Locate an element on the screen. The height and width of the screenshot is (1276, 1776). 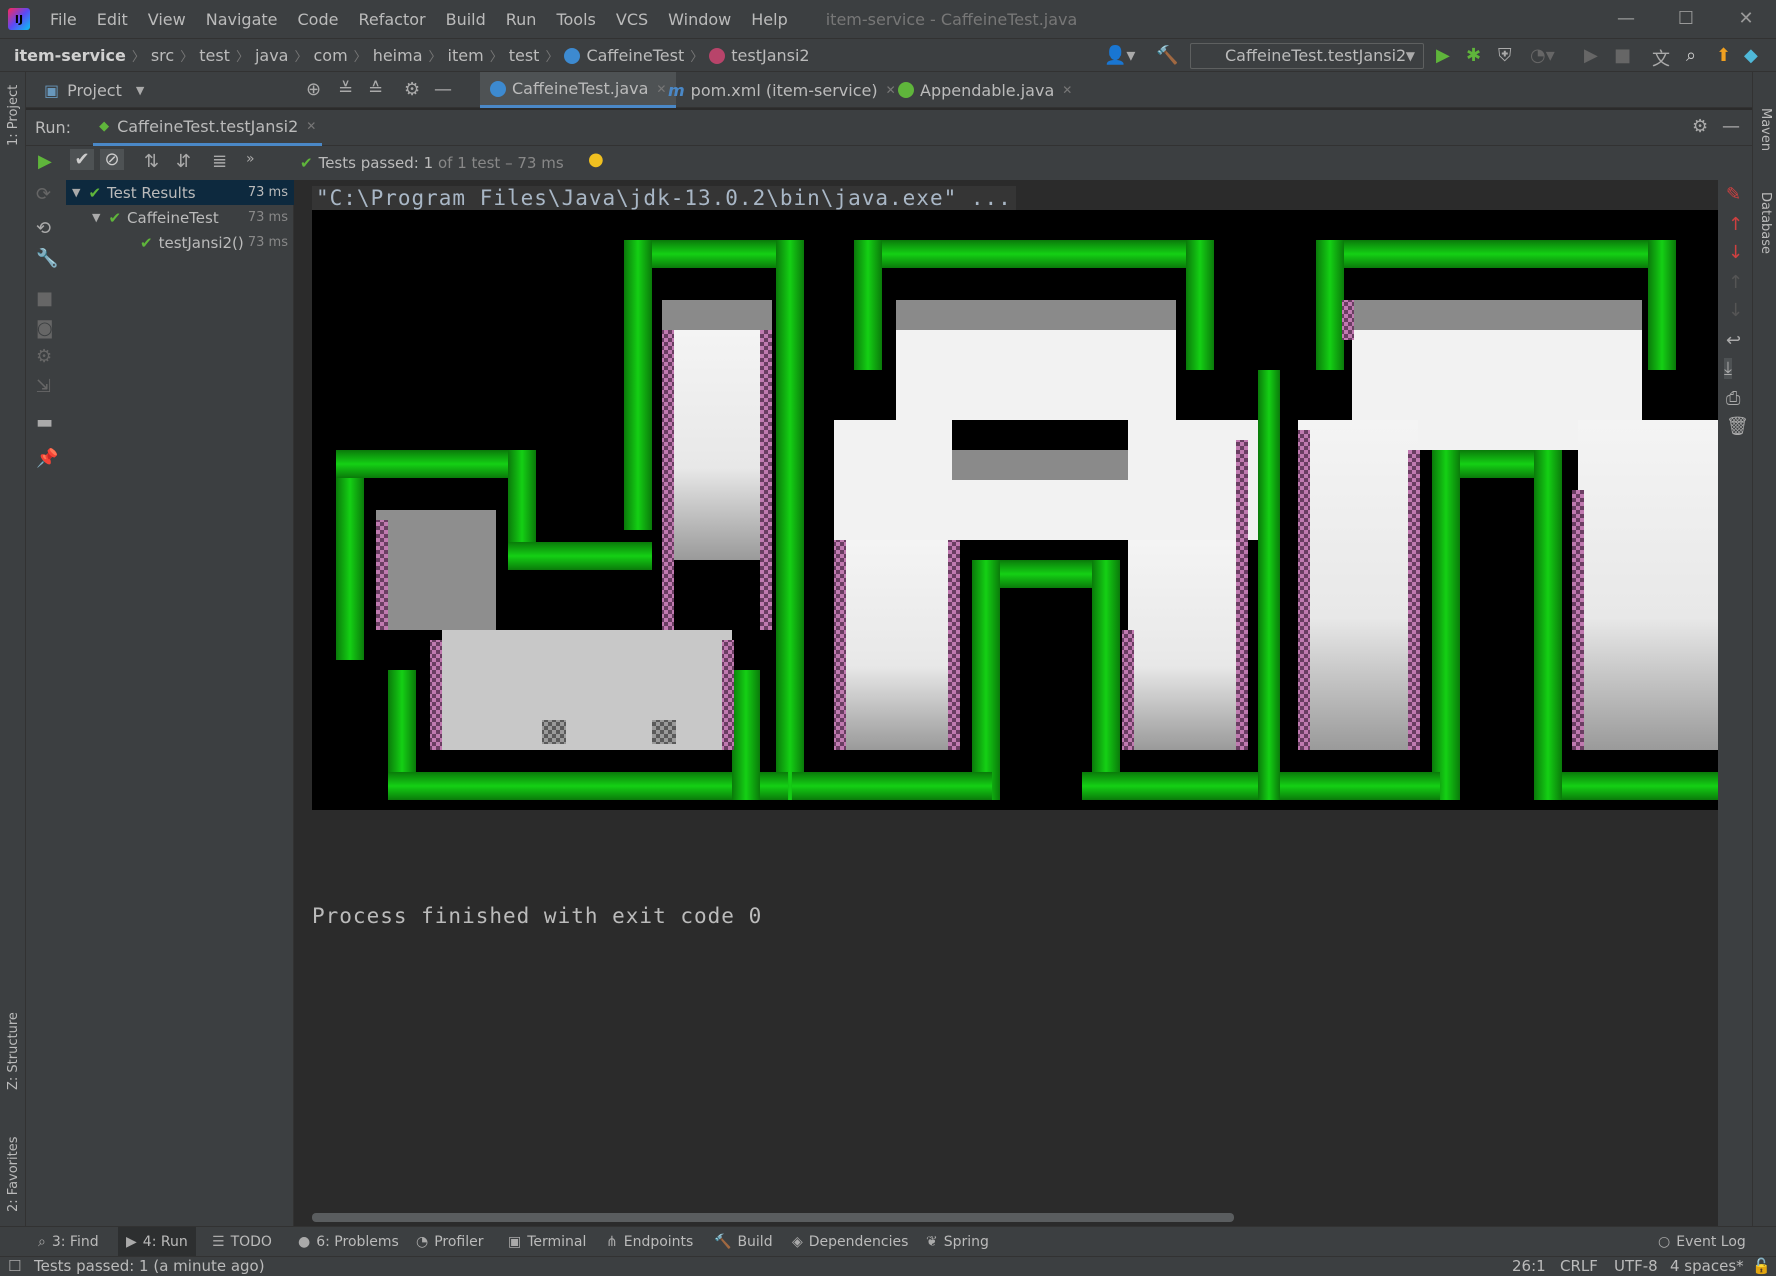
project-tool-button: 1: Project is located at coordinates (13, 115).